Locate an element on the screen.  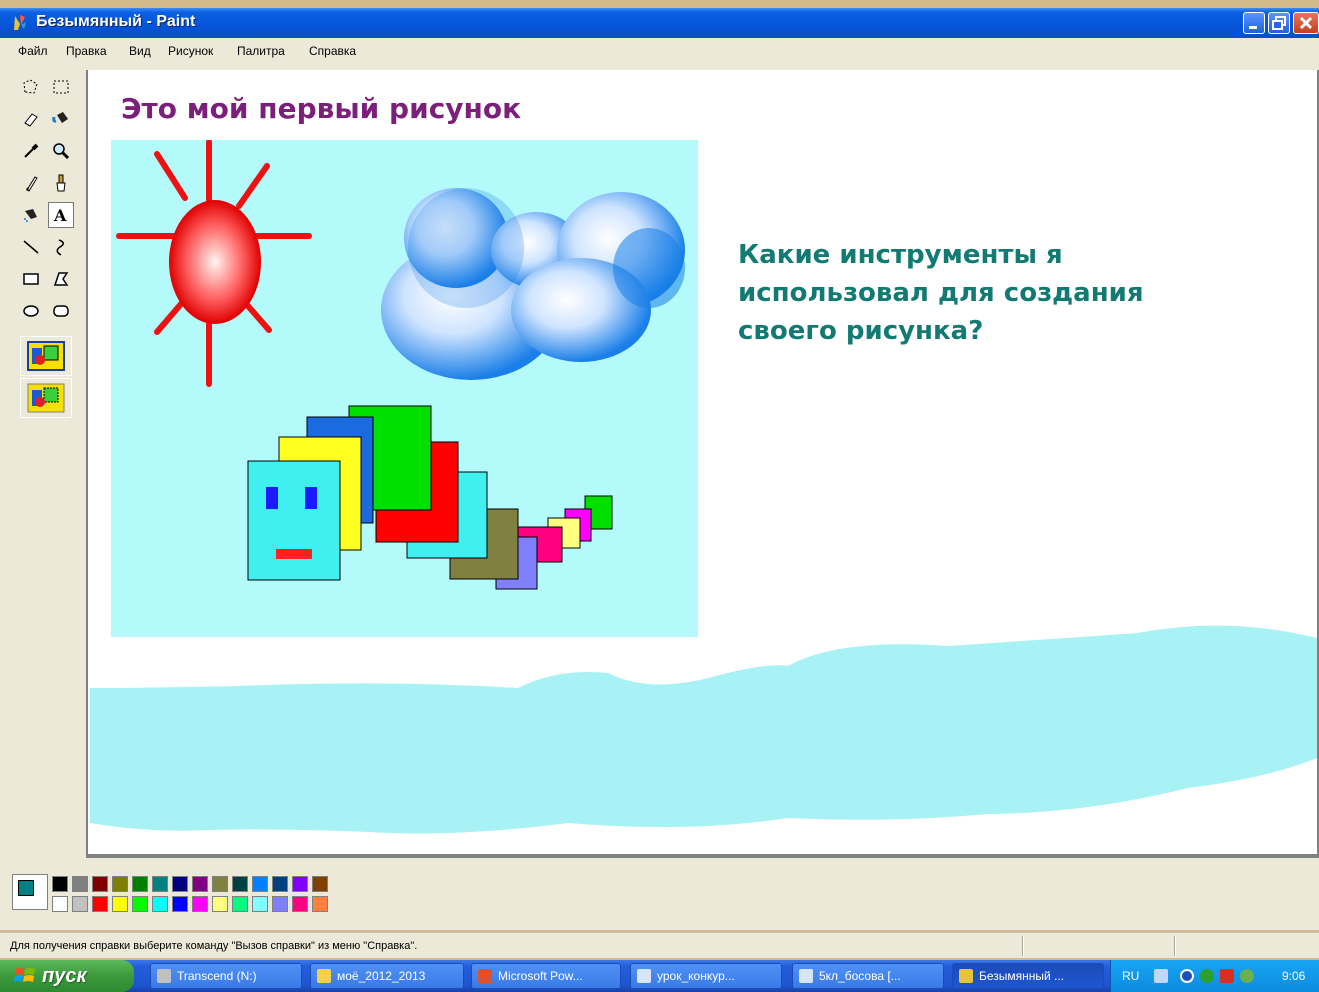
restore-button is located at coordinates (1279, 23).